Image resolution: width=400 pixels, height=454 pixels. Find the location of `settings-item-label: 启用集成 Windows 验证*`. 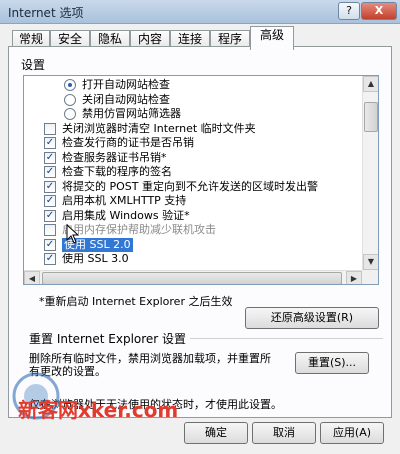

settings-item-label: 启用集成 Windows 验证* is located at coordinates (126, 215).